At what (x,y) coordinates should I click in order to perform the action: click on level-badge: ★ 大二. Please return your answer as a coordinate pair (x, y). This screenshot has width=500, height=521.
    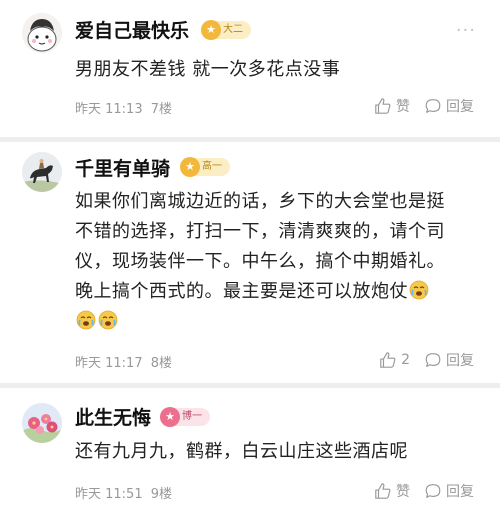
    Looking at the image, I should click on (226, 30).